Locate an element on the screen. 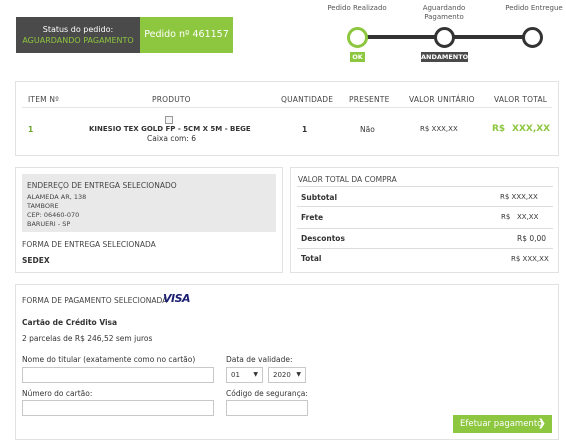 The height and width of the screenshot is (446, 566). delivery-method: SEDEX is located at coordinates (36, 260).